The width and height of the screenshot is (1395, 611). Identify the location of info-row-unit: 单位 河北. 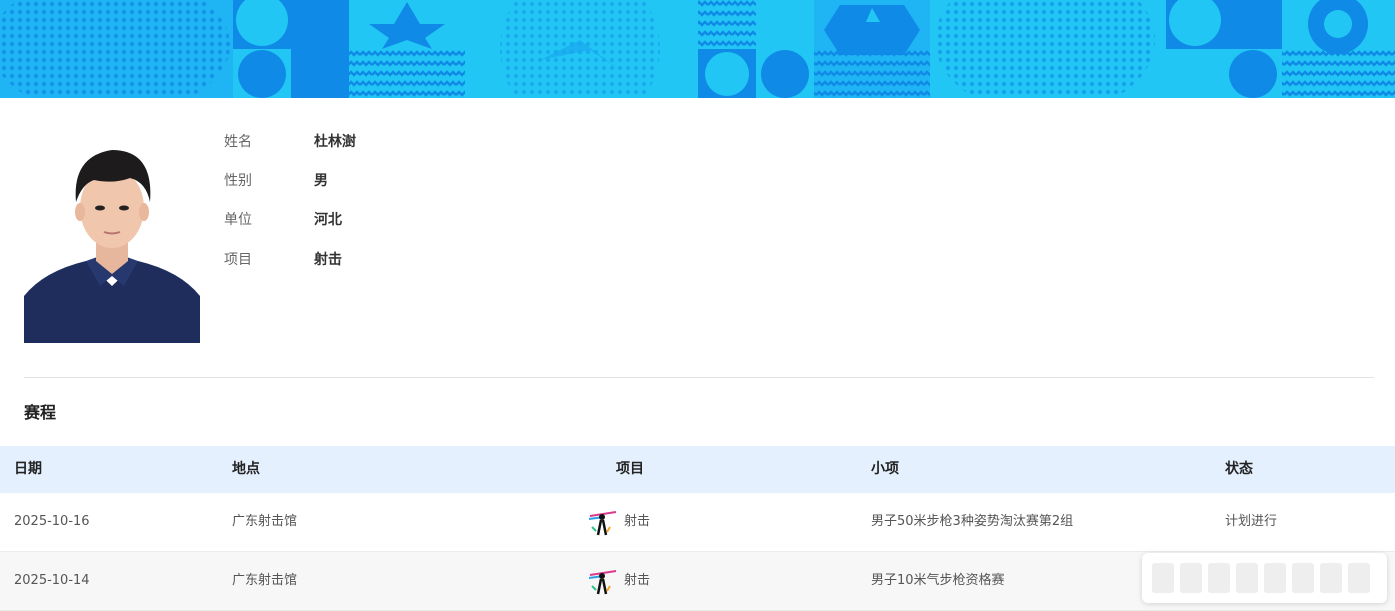
(424, 220).